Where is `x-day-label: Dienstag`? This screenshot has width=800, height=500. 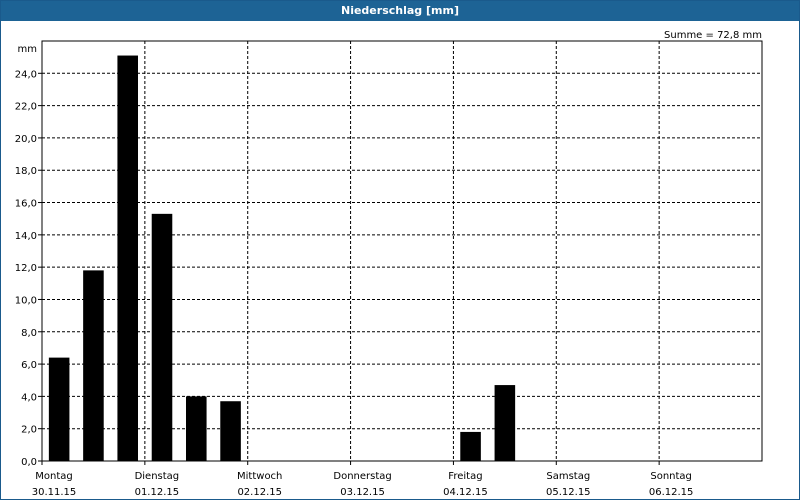 x-day-label: Dienstag is located at coordinates (157, 476).